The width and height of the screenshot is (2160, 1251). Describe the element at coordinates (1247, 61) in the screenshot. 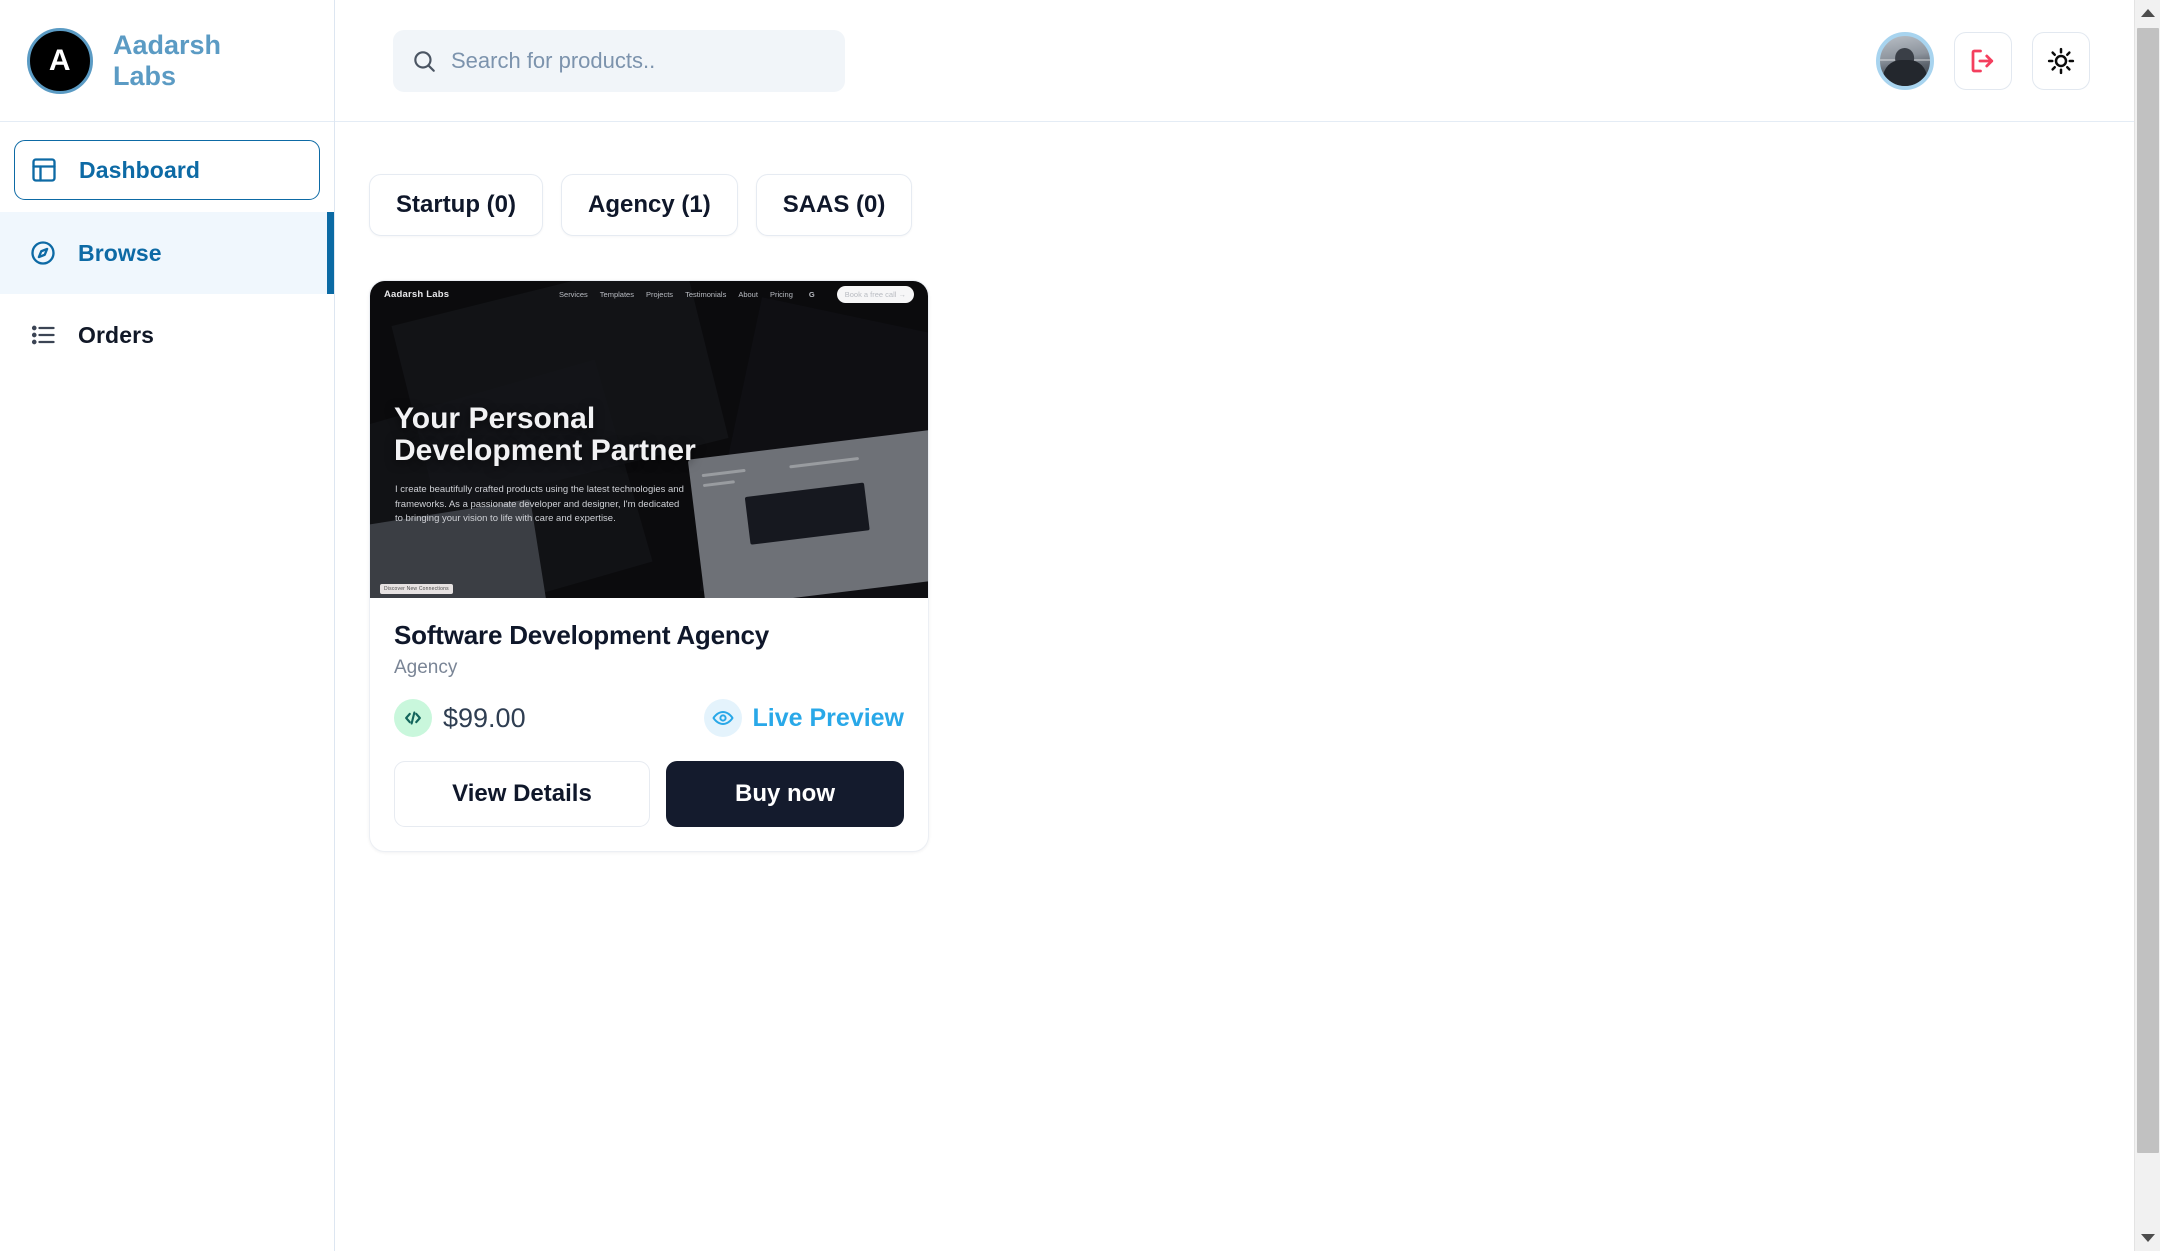

I see `topbar` at that location.